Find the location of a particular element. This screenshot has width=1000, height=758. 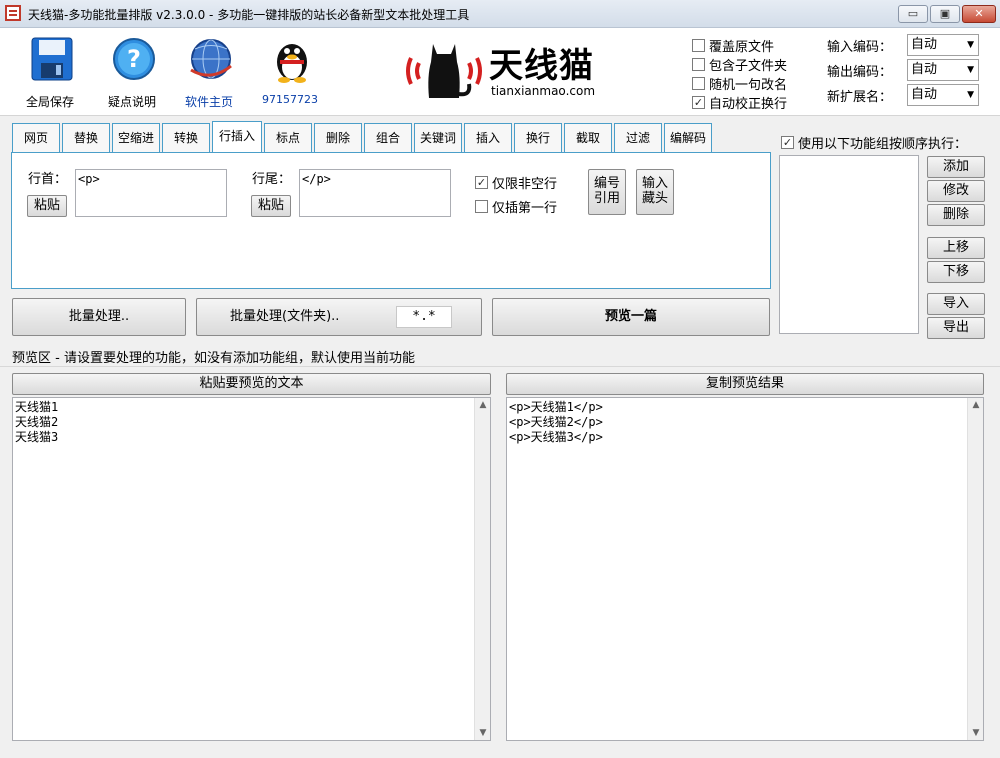

tab-line-insert: 行插入 is located at coordinates (237, 137).